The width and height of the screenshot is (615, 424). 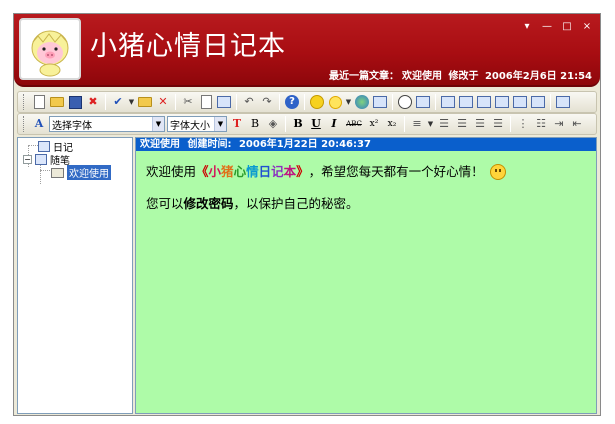 What do you see at coordinates (302, 171) in the screenshot?
I see `close-quote: 》` at bounding box center [302, 171].